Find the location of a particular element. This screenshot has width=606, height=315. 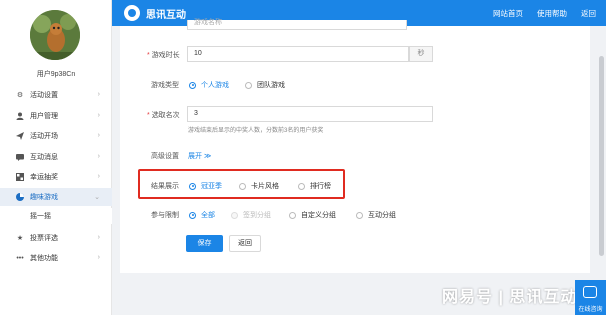

header-link-help: 使用帮助 is located at coordinates (552, 13).